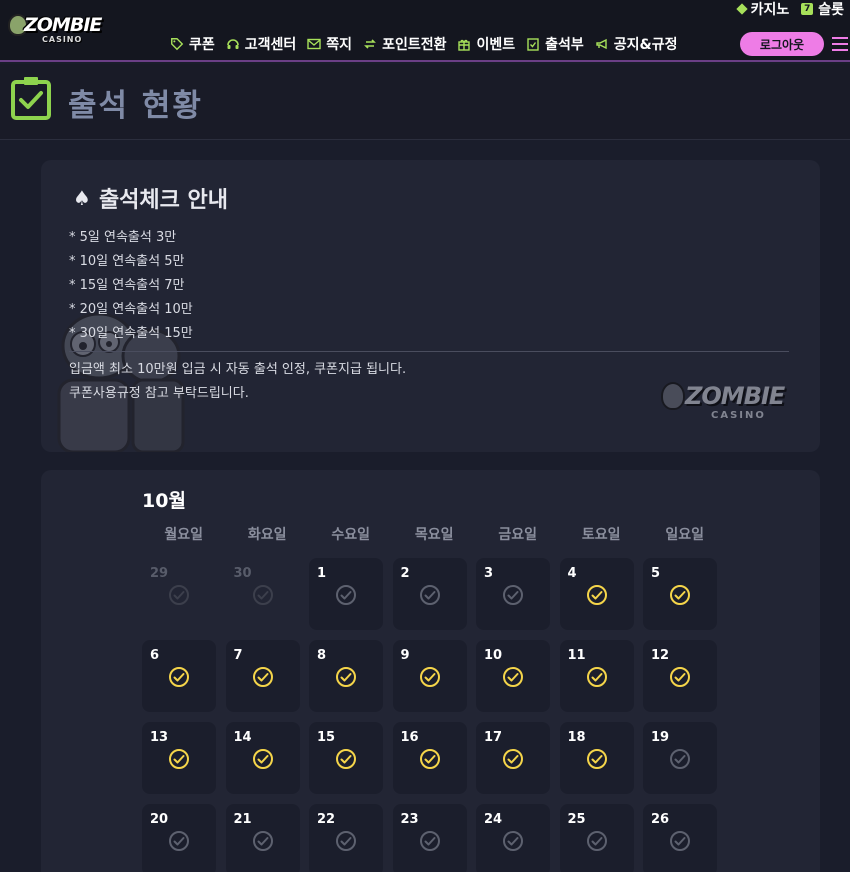  I want to click on calendar-day-number: 29, so click(159, 573).